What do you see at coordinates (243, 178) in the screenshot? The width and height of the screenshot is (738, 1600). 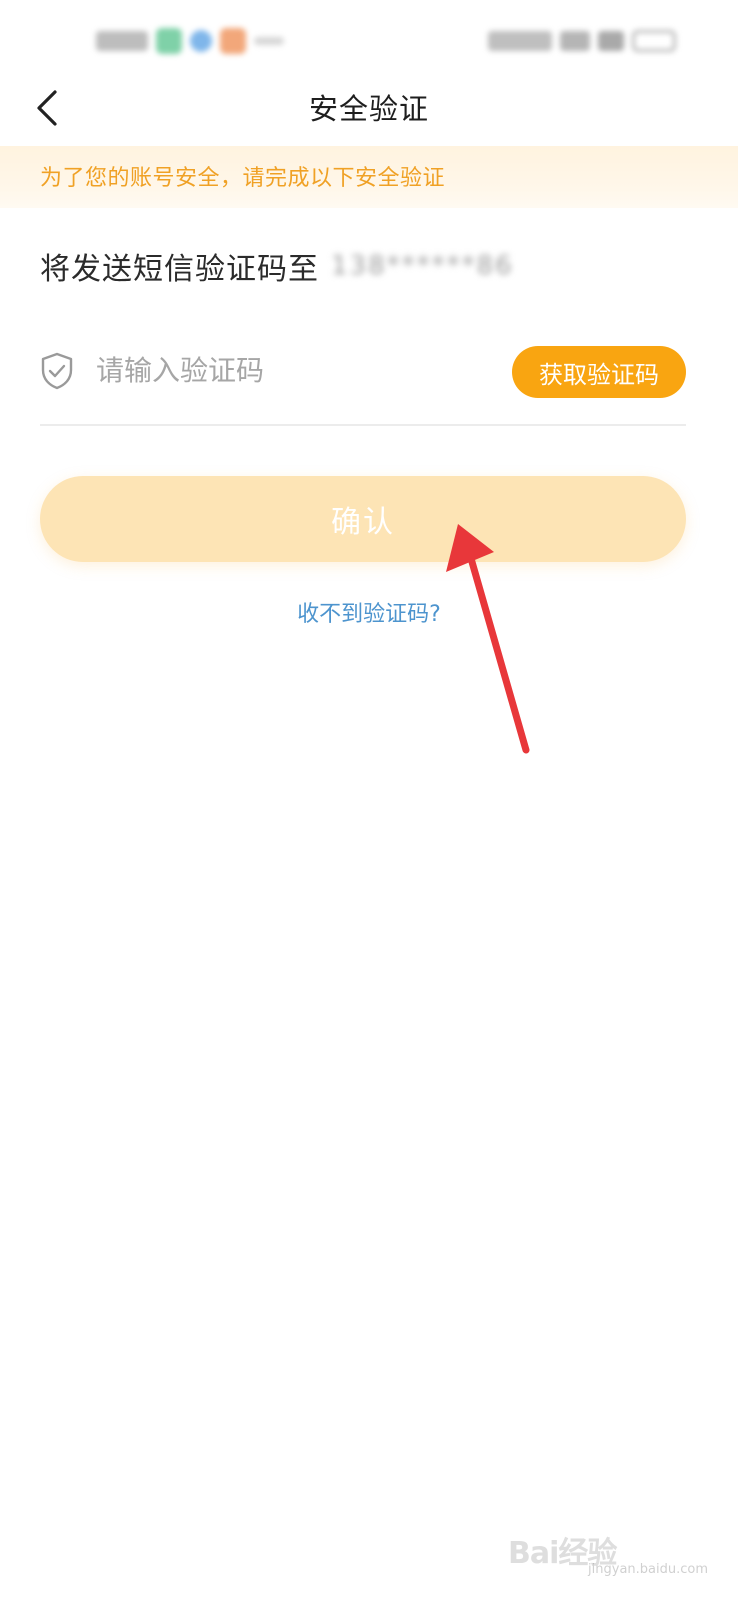 I see `security-notice-text: 为了您的账号安全，请完成以下安全验证` at bounding box center [243, 178].